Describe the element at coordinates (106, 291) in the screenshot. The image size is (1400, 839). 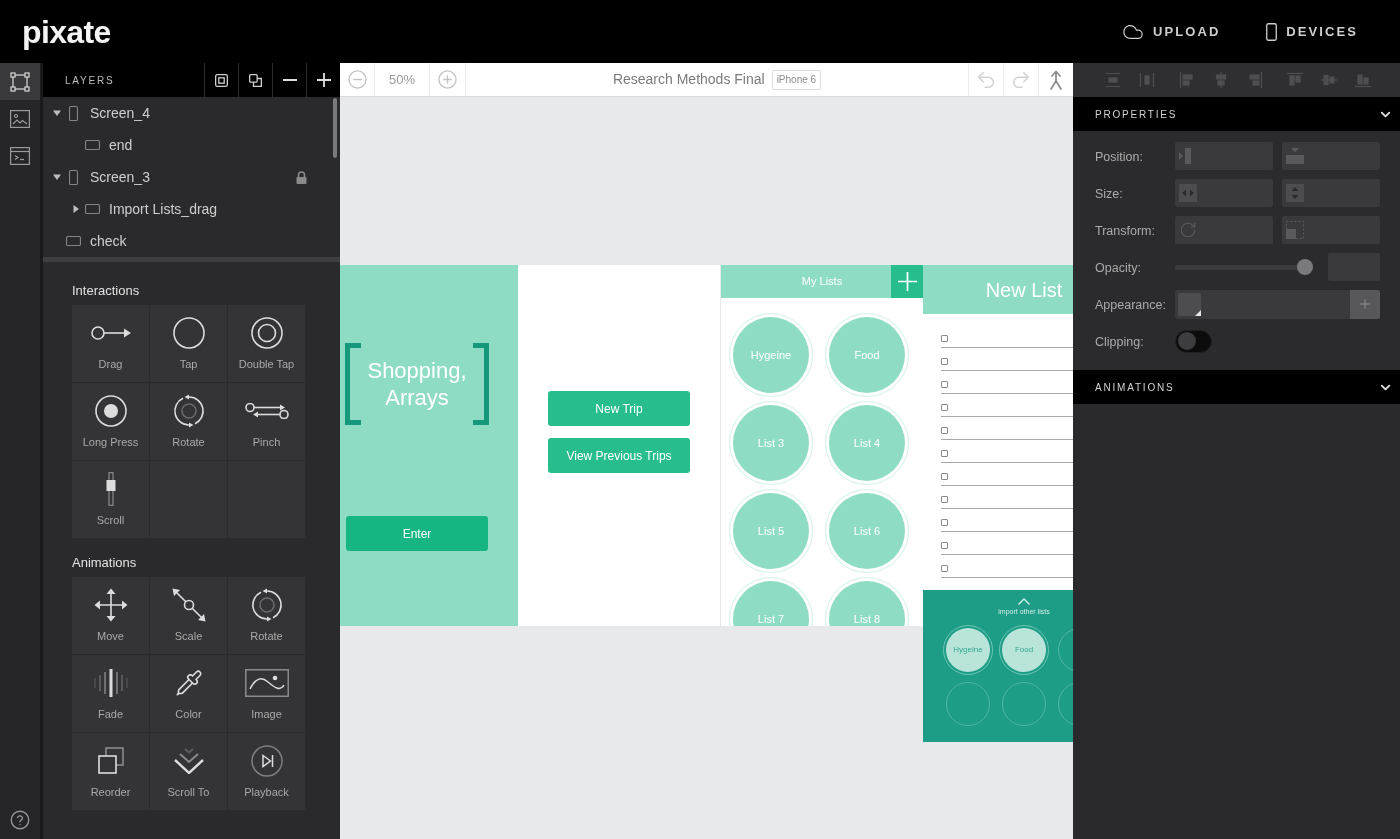
I see `section-label: Interactions` at that location.